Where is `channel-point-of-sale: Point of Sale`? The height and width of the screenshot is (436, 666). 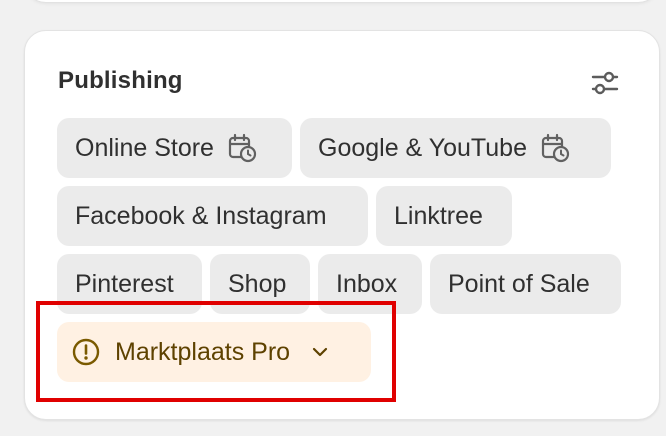 channel-point-of-sale: Point of Sale is located at coordinates (525, 284).